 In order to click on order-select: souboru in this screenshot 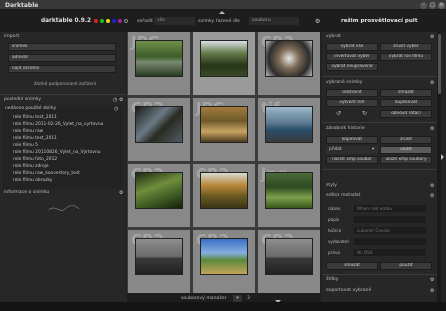, I will do `click(274, 21)`.